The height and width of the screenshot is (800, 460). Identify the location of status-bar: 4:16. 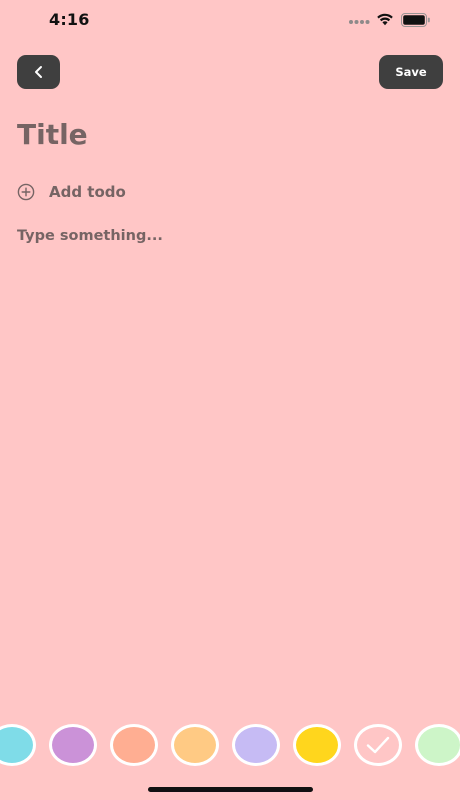
(230, 21).